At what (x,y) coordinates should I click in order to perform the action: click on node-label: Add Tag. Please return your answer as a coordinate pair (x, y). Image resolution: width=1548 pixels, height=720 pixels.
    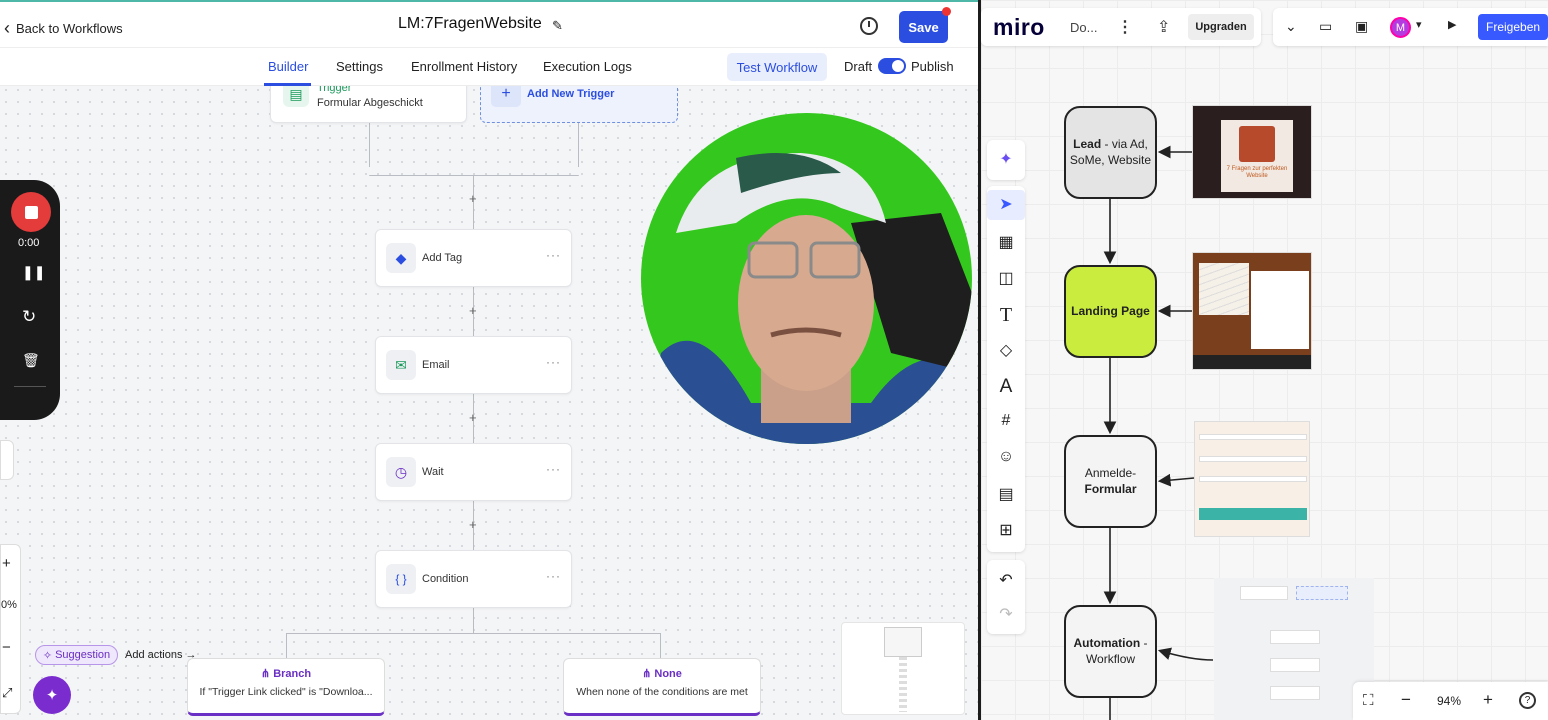
    Looking at the image, I should click on (442, 258).